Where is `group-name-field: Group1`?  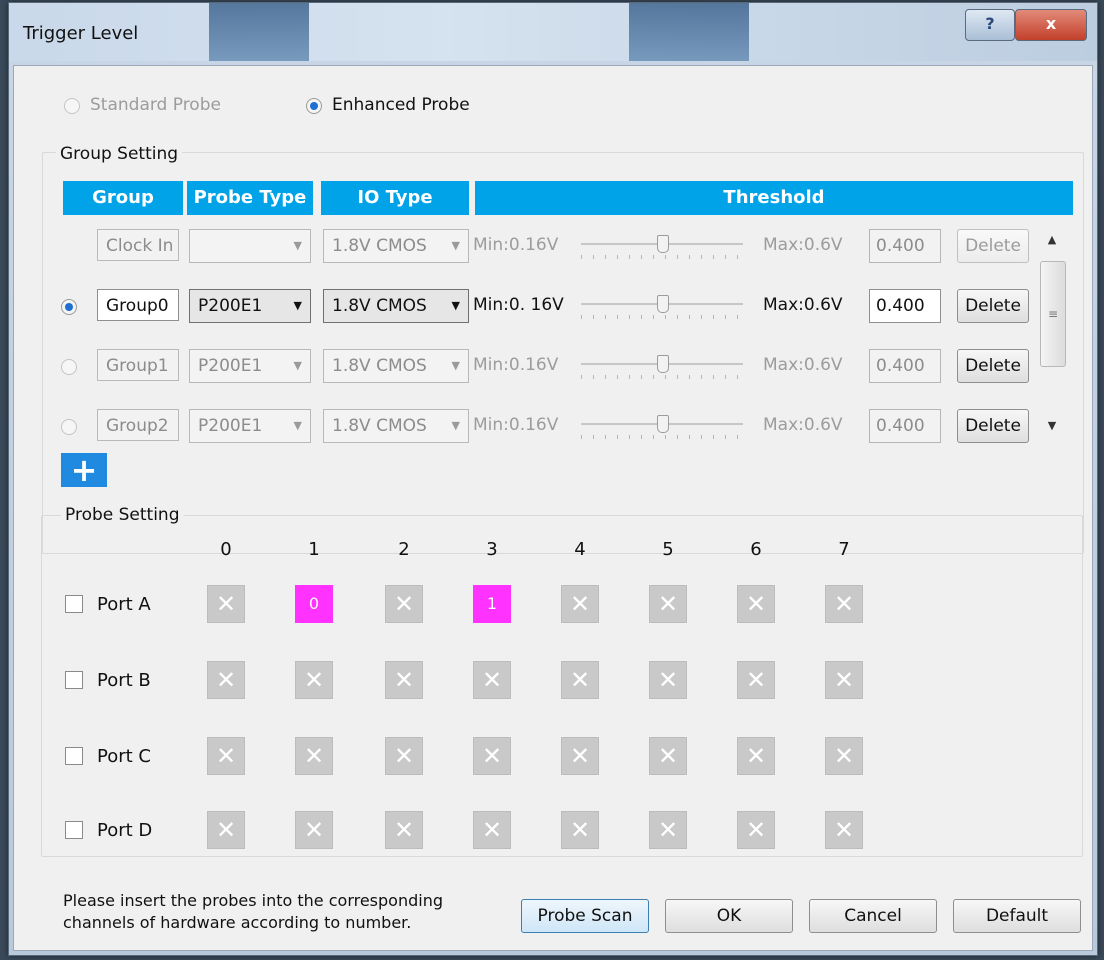 group-name-field: Group1 is located at coordinates (138, 365).